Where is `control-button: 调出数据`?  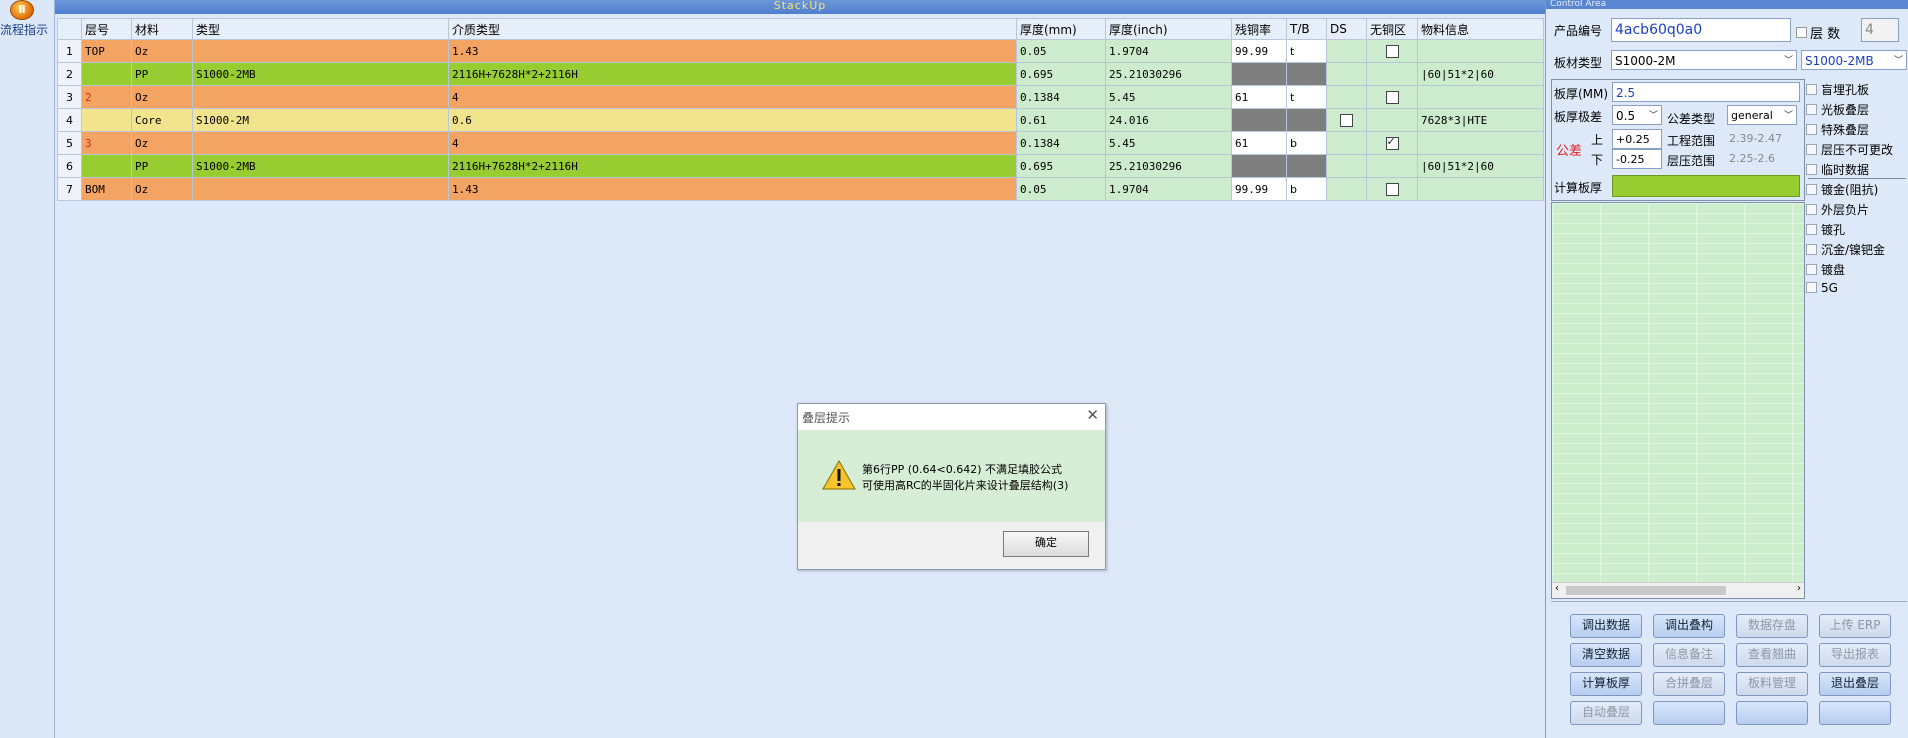
control-button: 调出数据 is located at coordinates (1606, 626).